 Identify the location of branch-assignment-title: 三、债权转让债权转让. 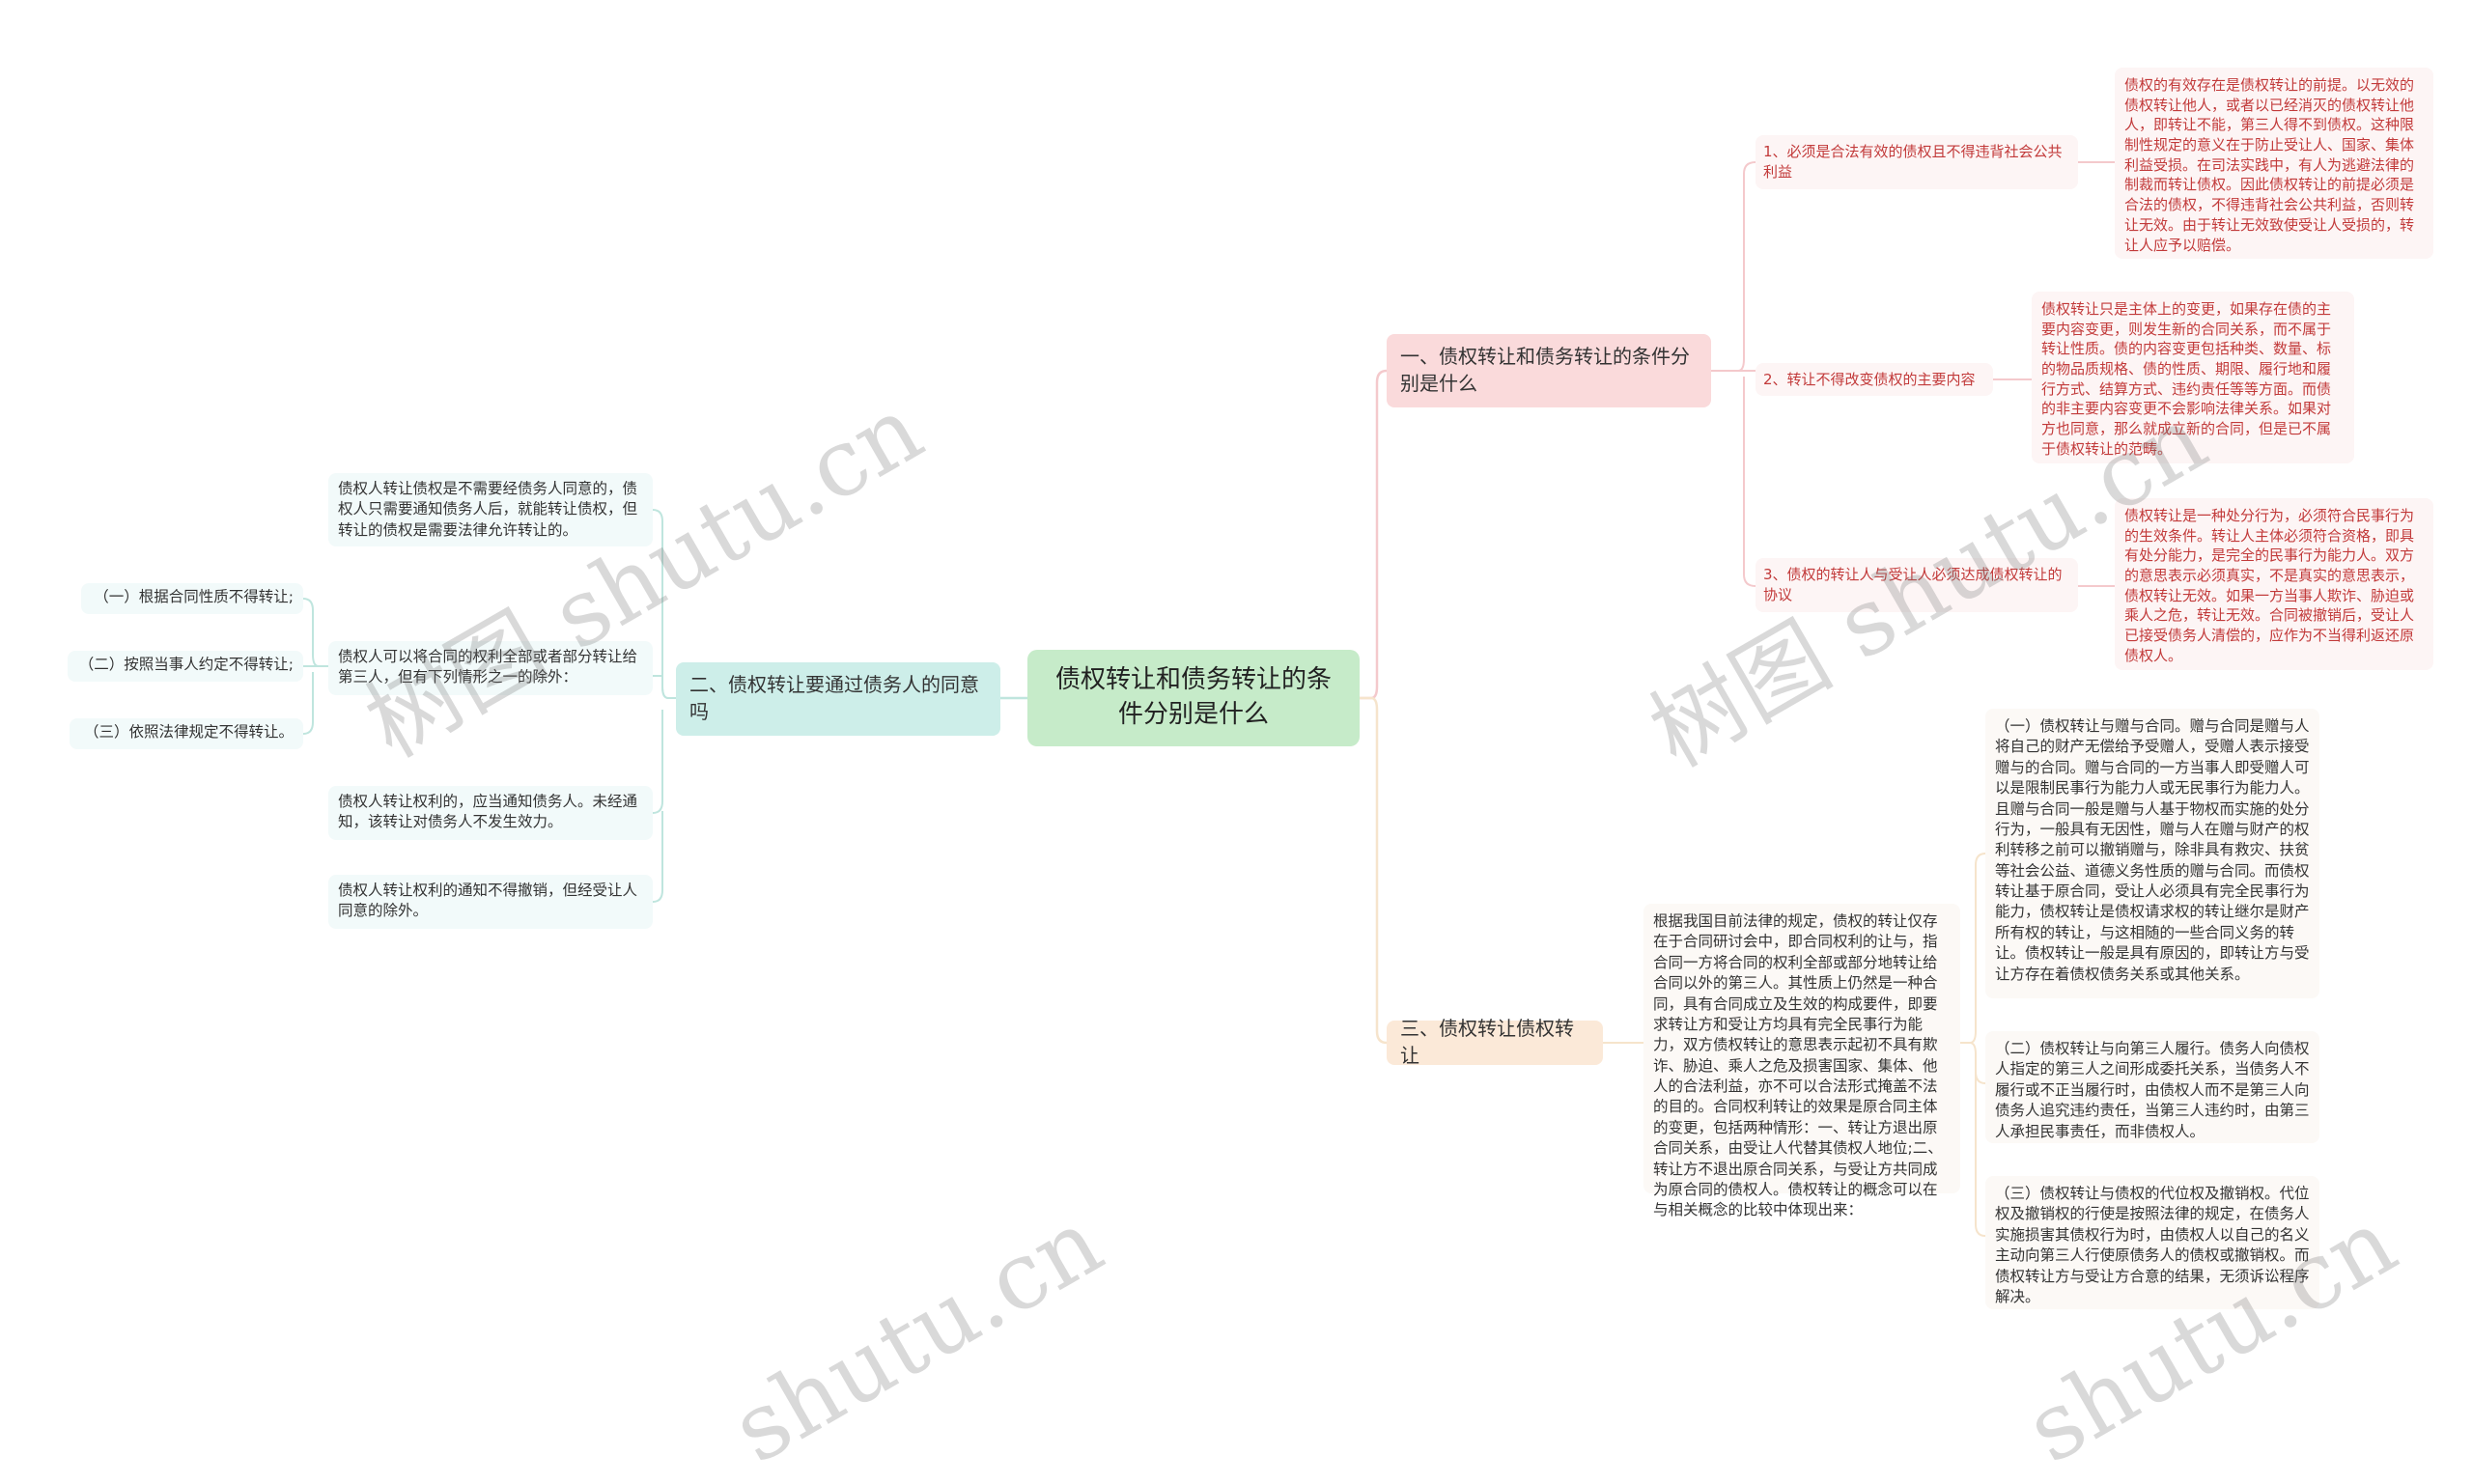
(1487, 1042).